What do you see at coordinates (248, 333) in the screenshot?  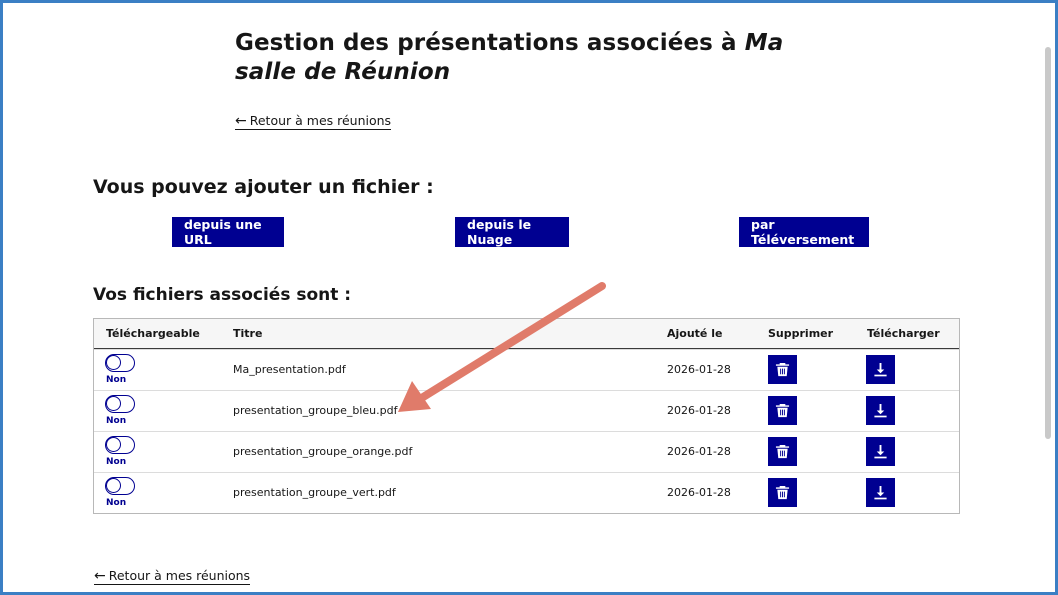 I see `col-title: Titre` at bounding box center [248, 333].